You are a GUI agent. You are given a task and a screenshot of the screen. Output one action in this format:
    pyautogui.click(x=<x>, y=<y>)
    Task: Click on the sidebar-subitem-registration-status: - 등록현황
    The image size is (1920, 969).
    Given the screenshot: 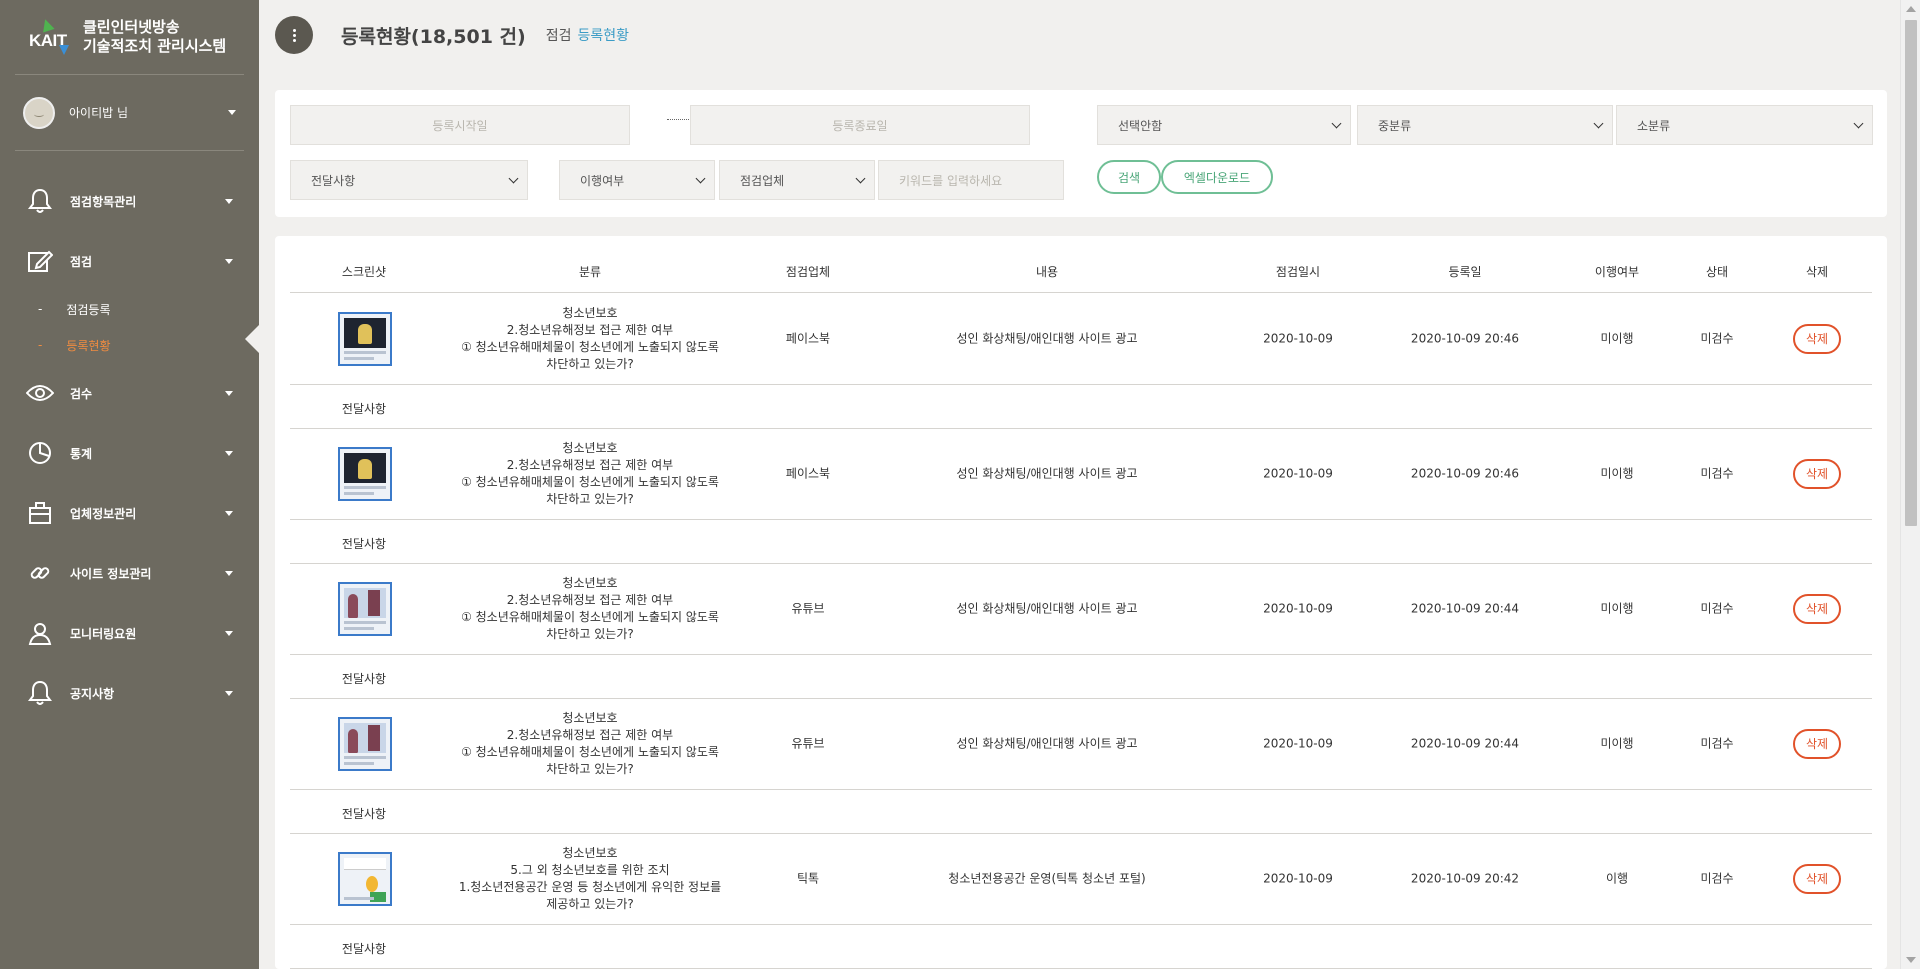 What is the action you would take?
    pyautogui.click(x=129, y=345)
    